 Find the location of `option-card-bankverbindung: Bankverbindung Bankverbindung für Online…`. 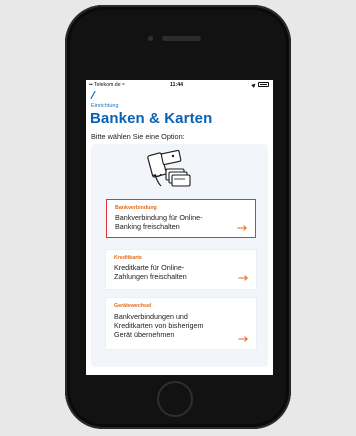

option-card-bankverbindung: Bankverbindung Bankverbindung für Online… is located at coordinates (181, 218).